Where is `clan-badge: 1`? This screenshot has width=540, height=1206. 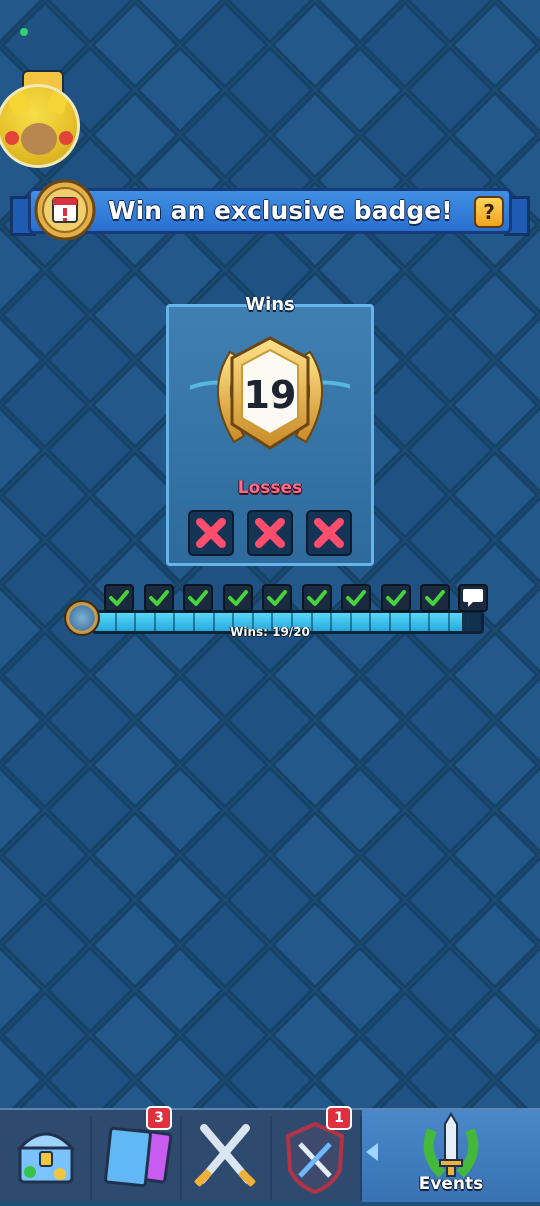
clan-badge: 1 is located at coordinates (339, 1118).